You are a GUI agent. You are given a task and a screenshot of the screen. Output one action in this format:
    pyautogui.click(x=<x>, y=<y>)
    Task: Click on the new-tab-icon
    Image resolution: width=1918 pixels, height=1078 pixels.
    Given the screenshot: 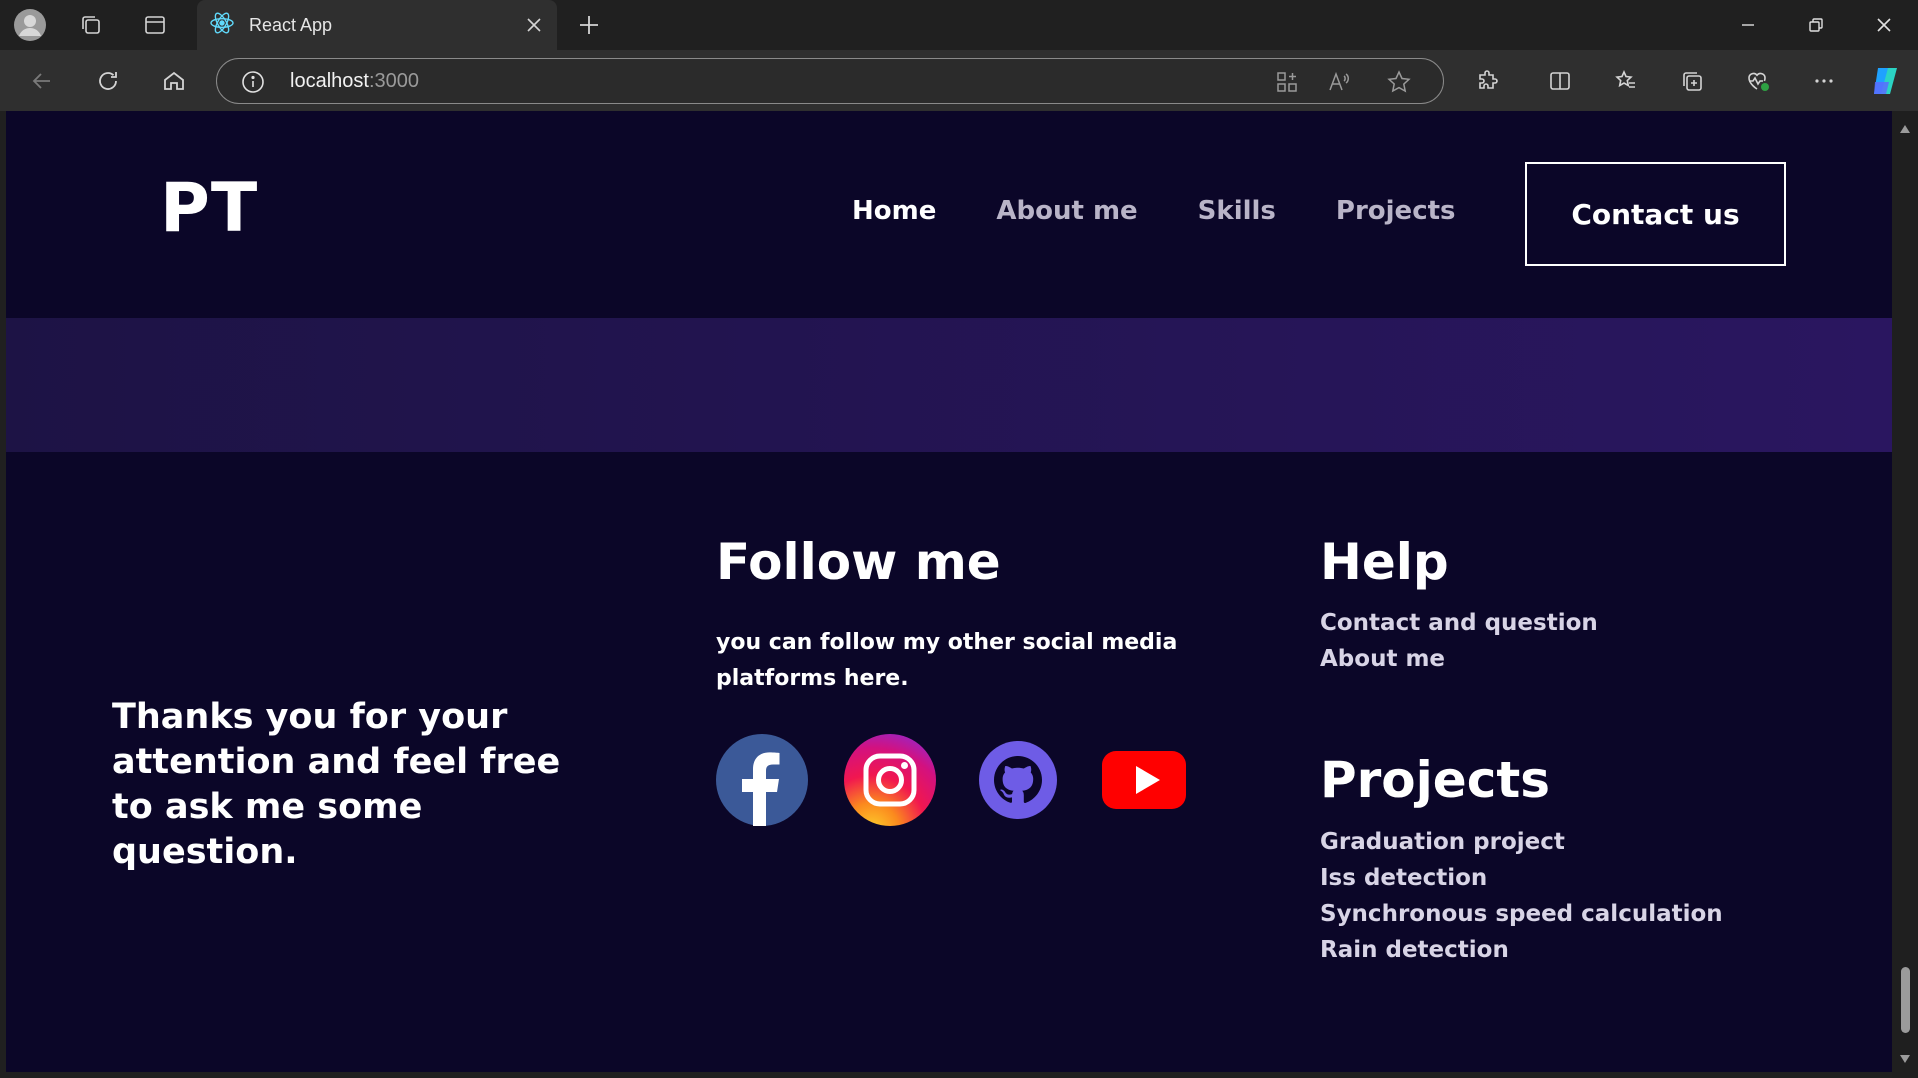 What is the action you would take?
    pyautogui.click(x=589, y=25)
    